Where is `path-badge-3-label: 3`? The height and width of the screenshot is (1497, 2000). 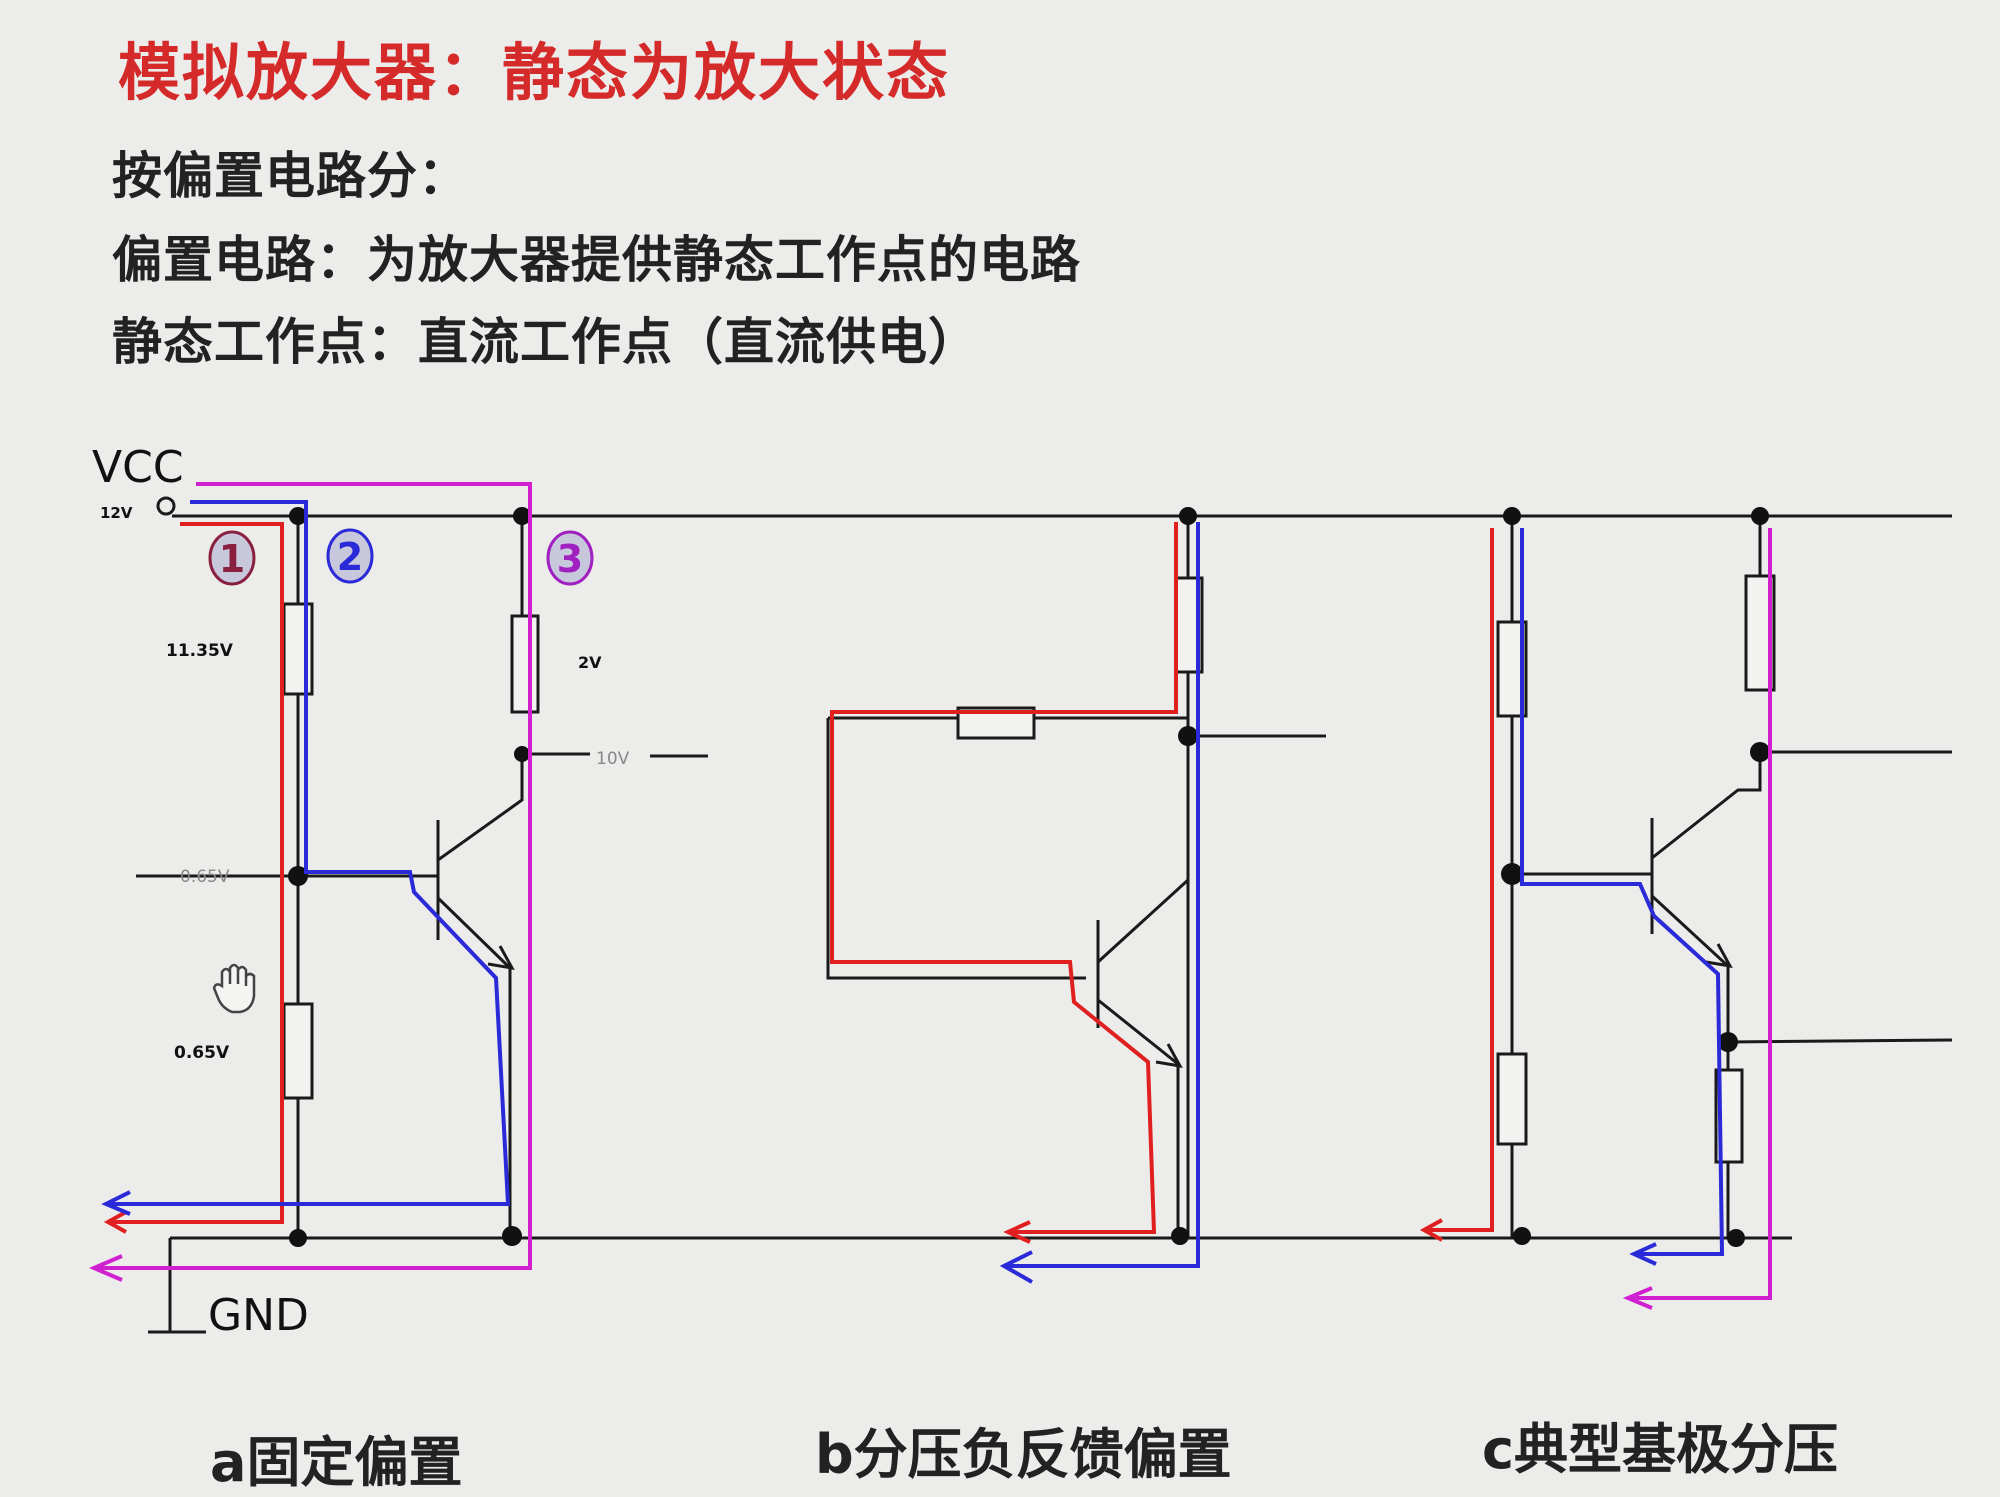
path-badge-3-label: 3 is located at coordinates (570, 559).